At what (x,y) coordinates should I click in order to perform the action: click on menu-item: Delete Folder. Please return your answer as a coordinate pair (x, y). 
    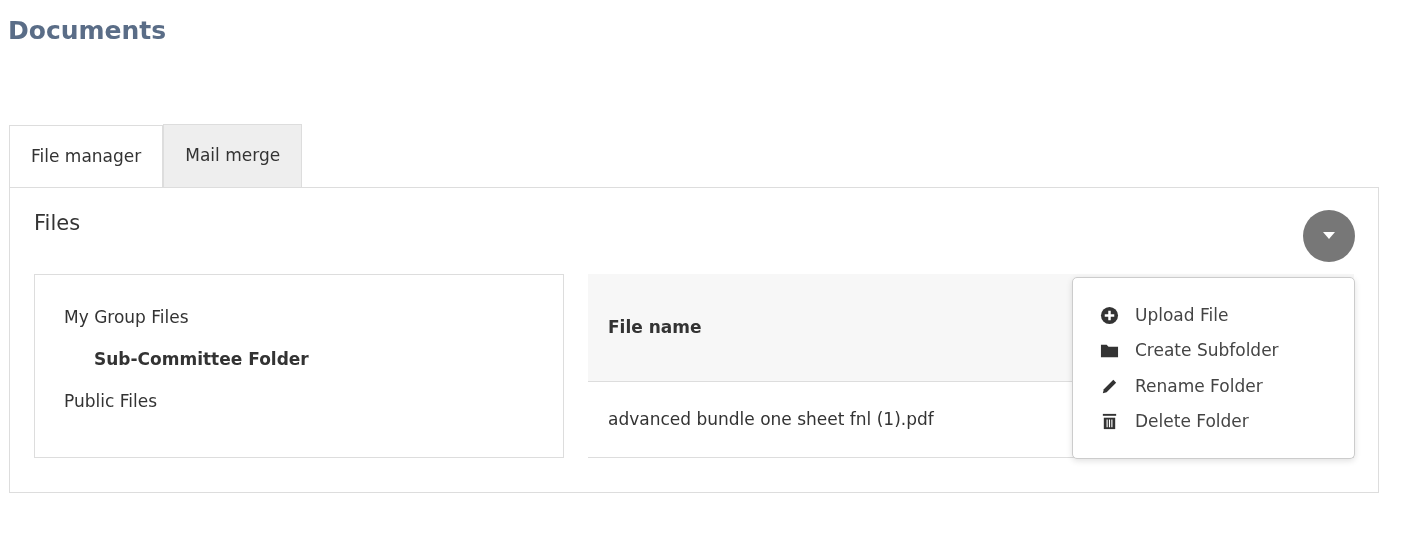
    Looking at the image, I should click on (1213, 422).